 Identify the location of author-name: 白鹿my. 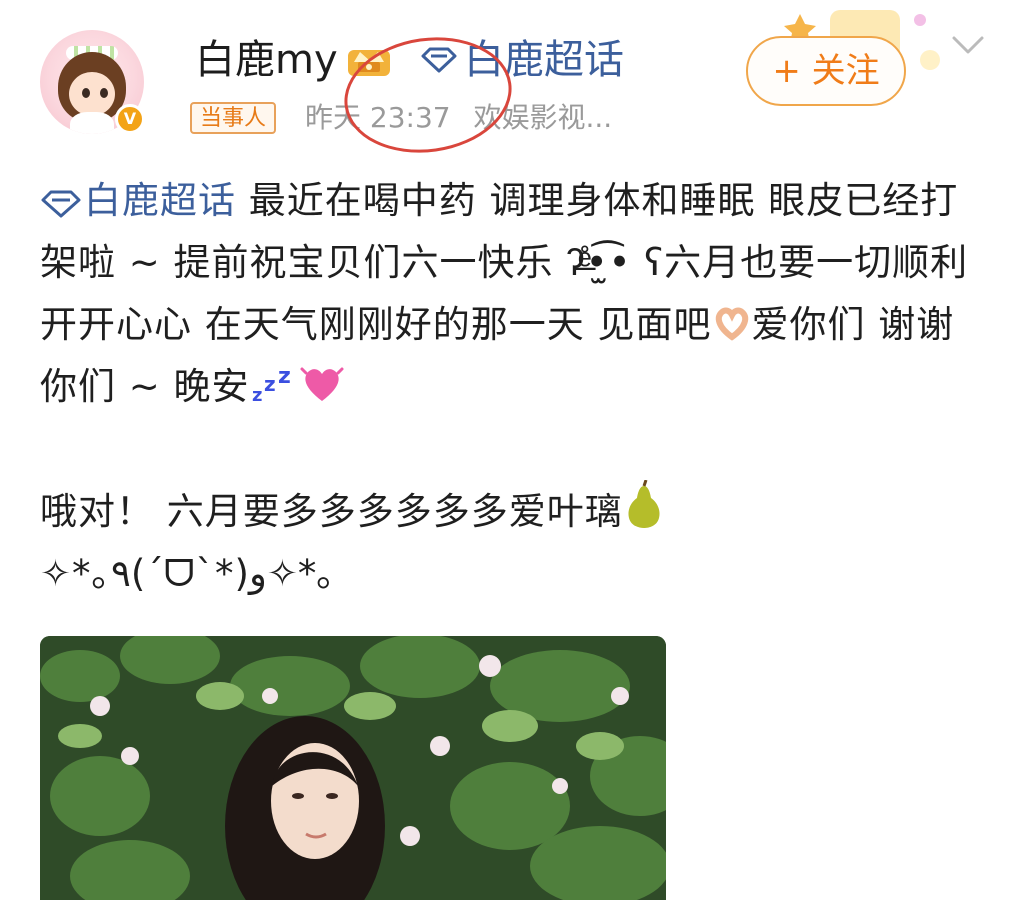
(266, 60).